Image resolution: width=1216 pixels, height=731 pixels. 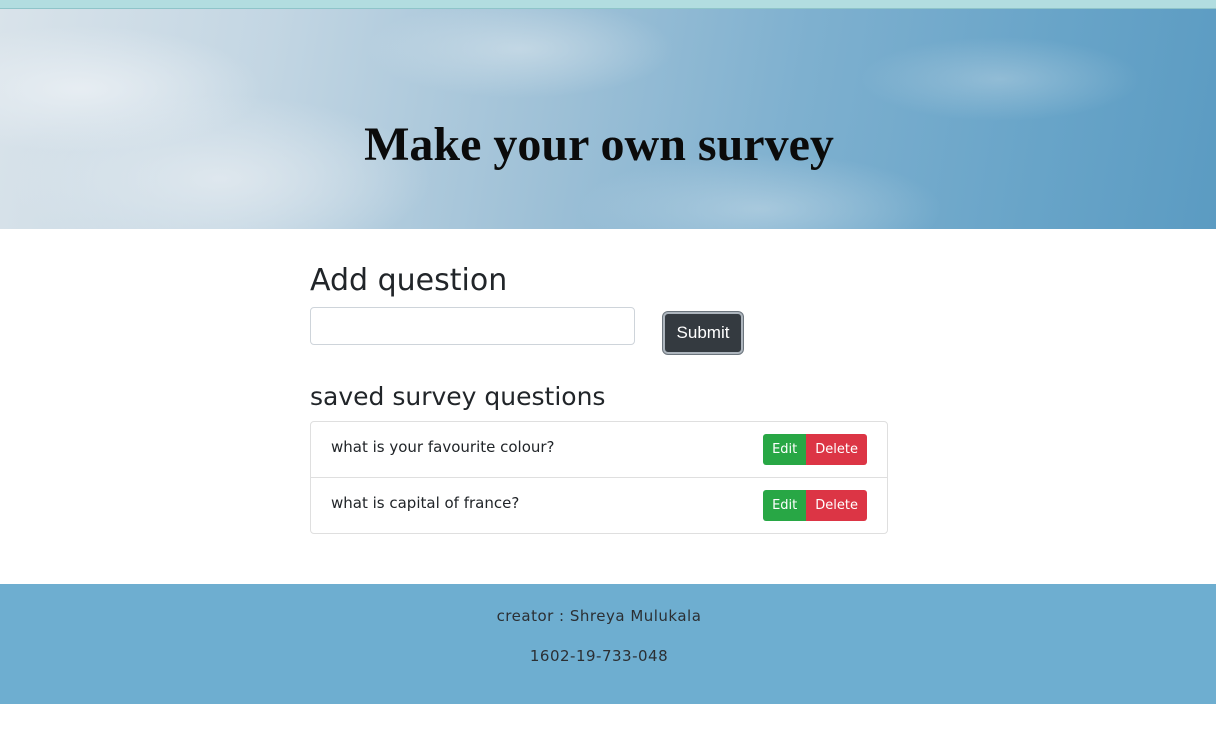 I want to click on question-text: what is your favourite colour?, so click(x=443, y=447).